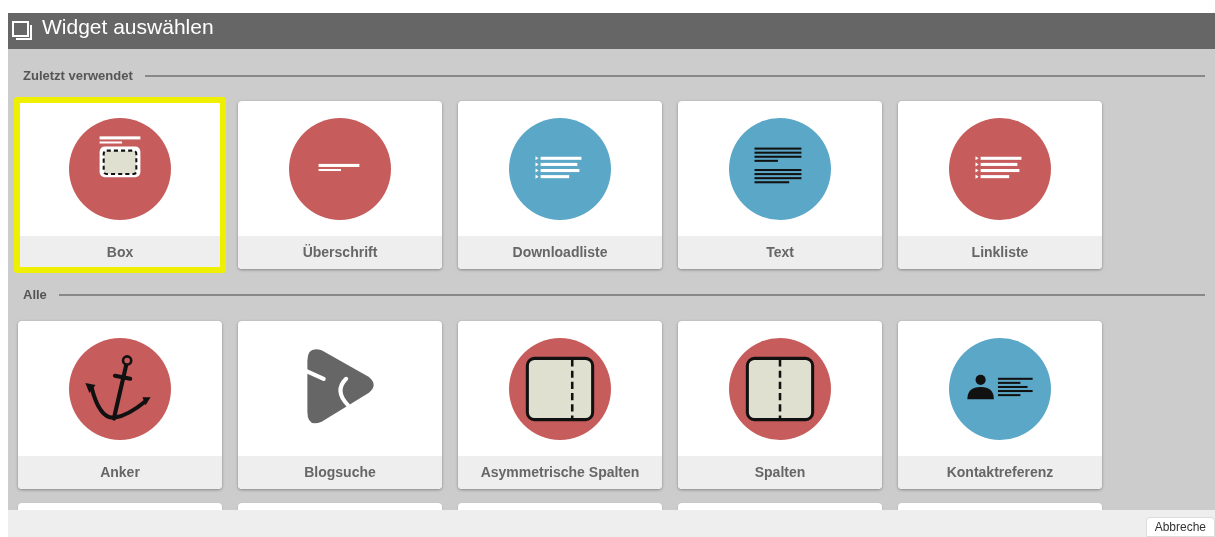 This screenshot has width=1215, height=537. Describe the element at coordinates (120, 252) in the screenshot. I see `widget-label: Box` at that location.